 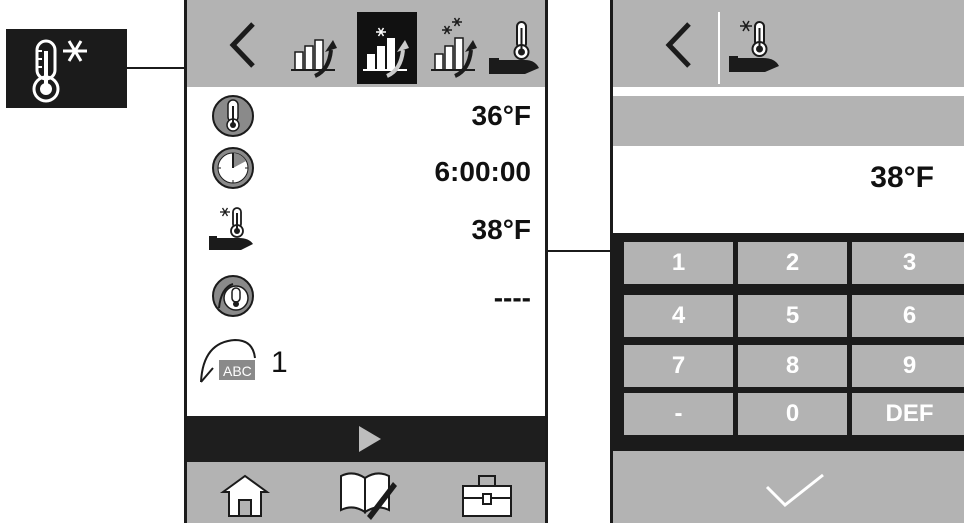 I want to click on target-temperature-value: 38°F, so click(x=501, y=229).